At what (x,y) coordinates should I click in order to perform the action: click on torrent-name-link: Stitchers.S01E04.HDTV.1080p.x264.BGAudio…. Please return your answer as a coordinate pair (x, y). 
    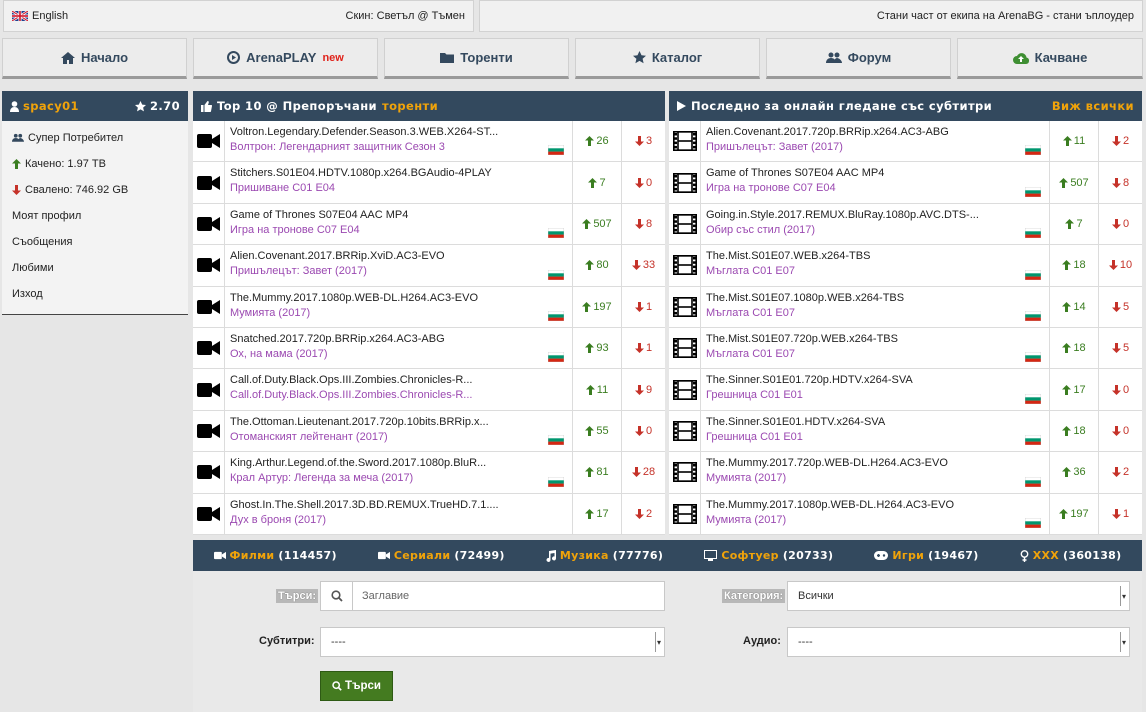
    Looking at the image, I should click on (398, 173).